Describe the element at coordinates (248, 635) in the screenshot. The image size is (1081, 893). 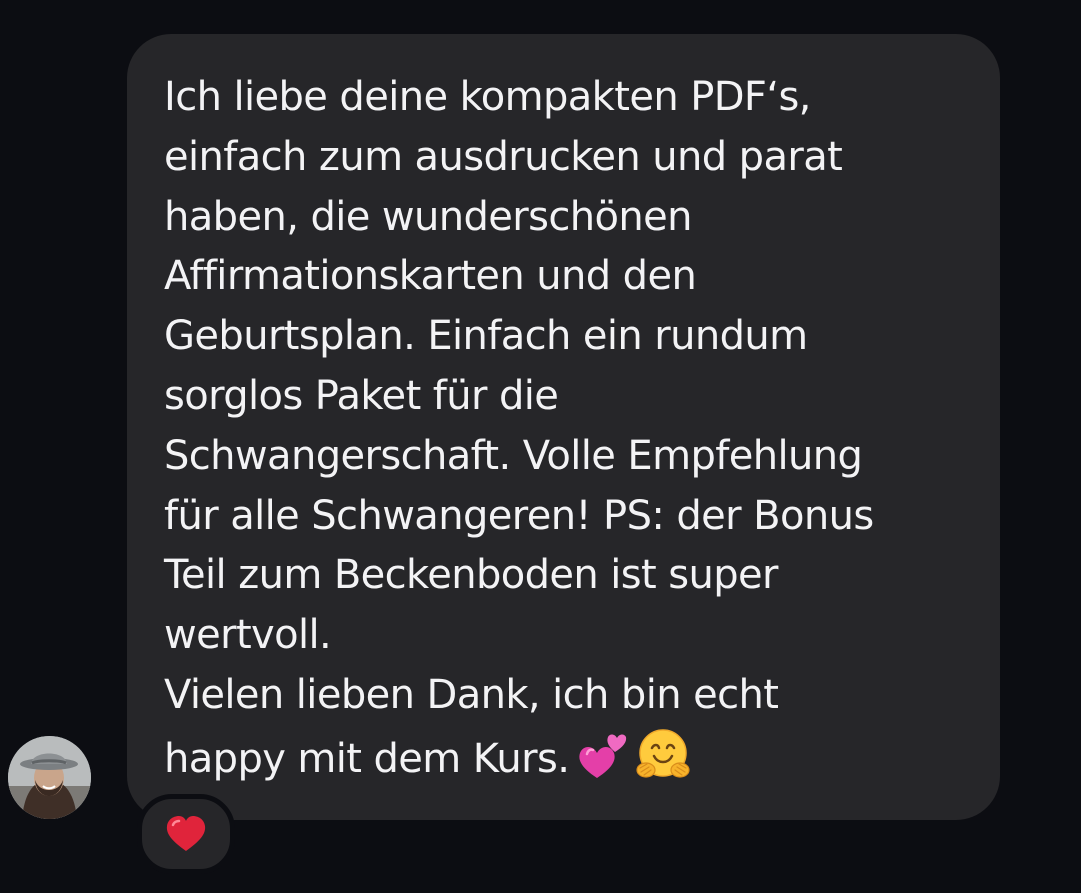
I see `message-line: wertvoll.` at that location.